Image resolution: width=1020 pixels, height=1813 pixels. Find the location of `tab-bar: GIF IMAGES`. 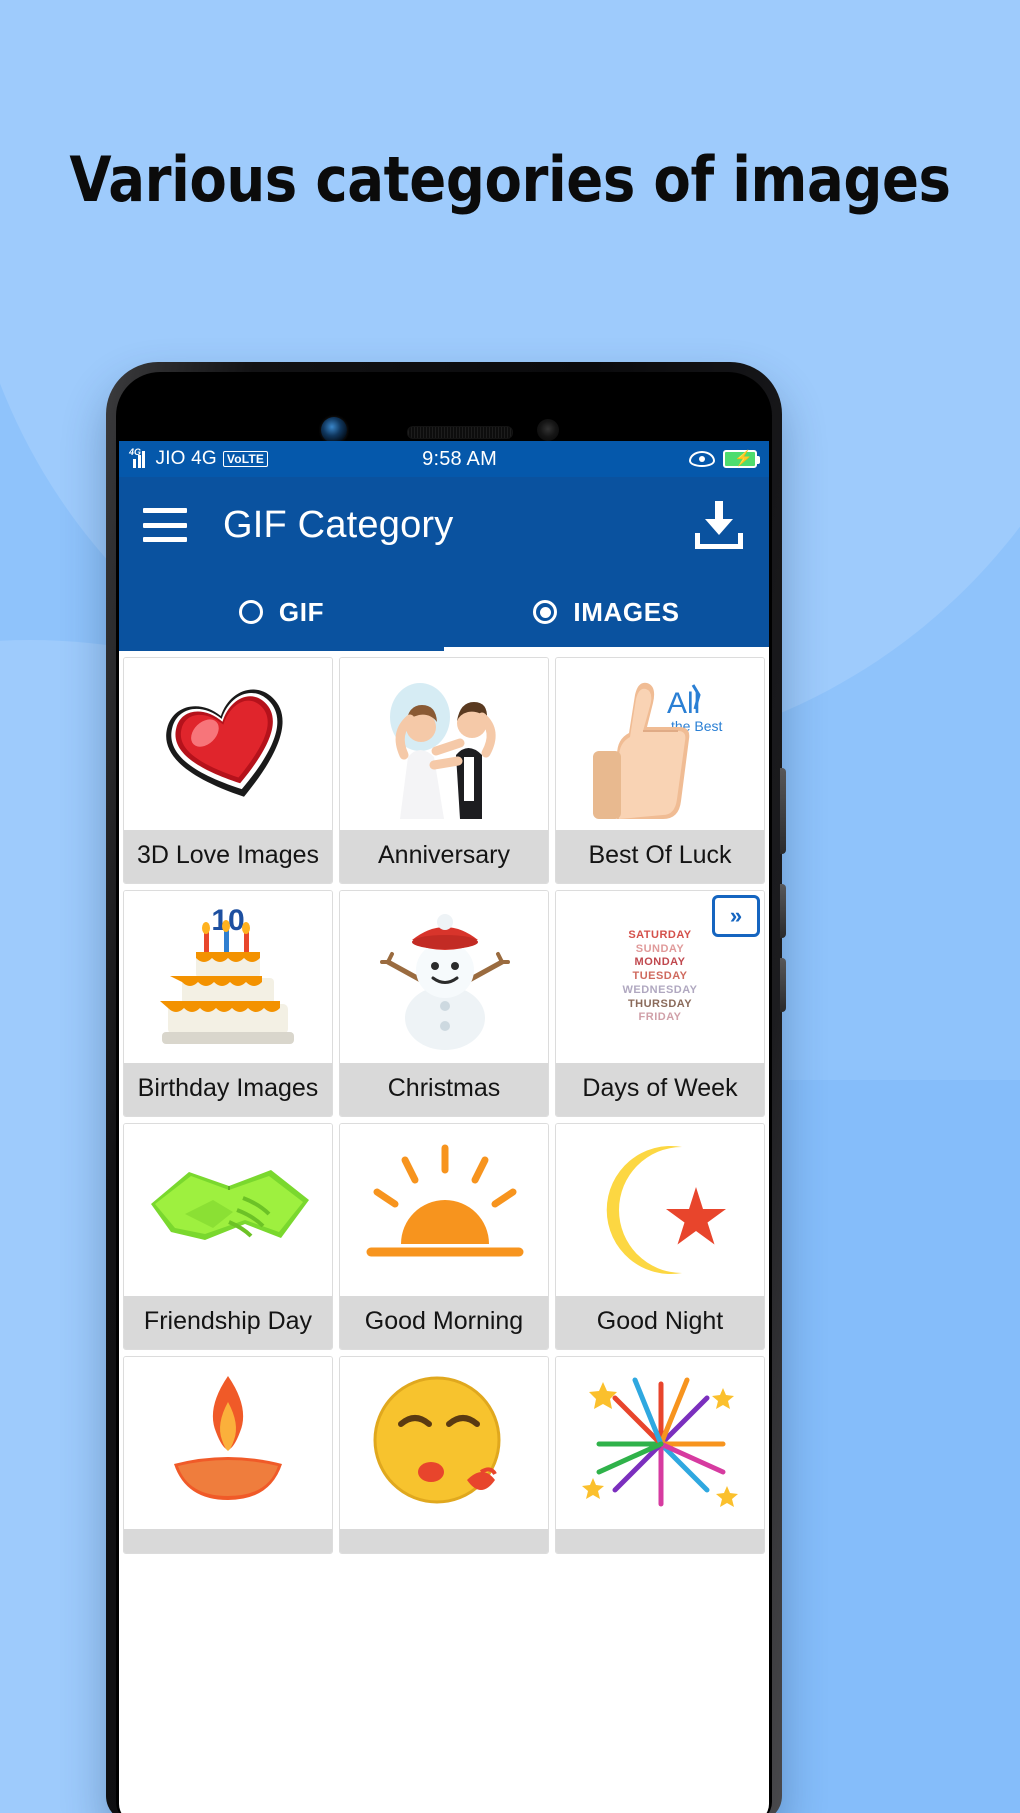

tab-bar: GIF IMAGES is located at coordinates (444, 612).